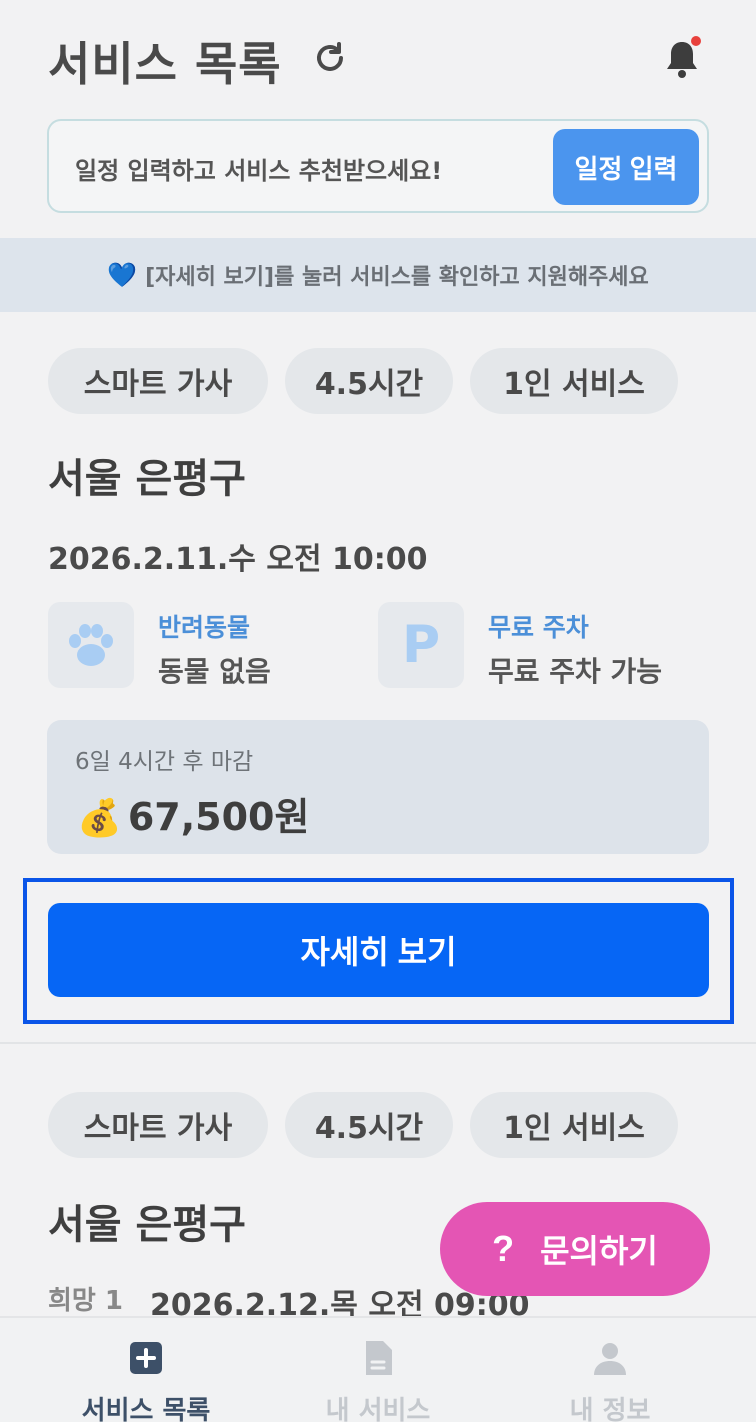  Describe the element at coordinates (626, 167) in the screenshot. I see `schedule-input-button: 일정 입력` at that location.